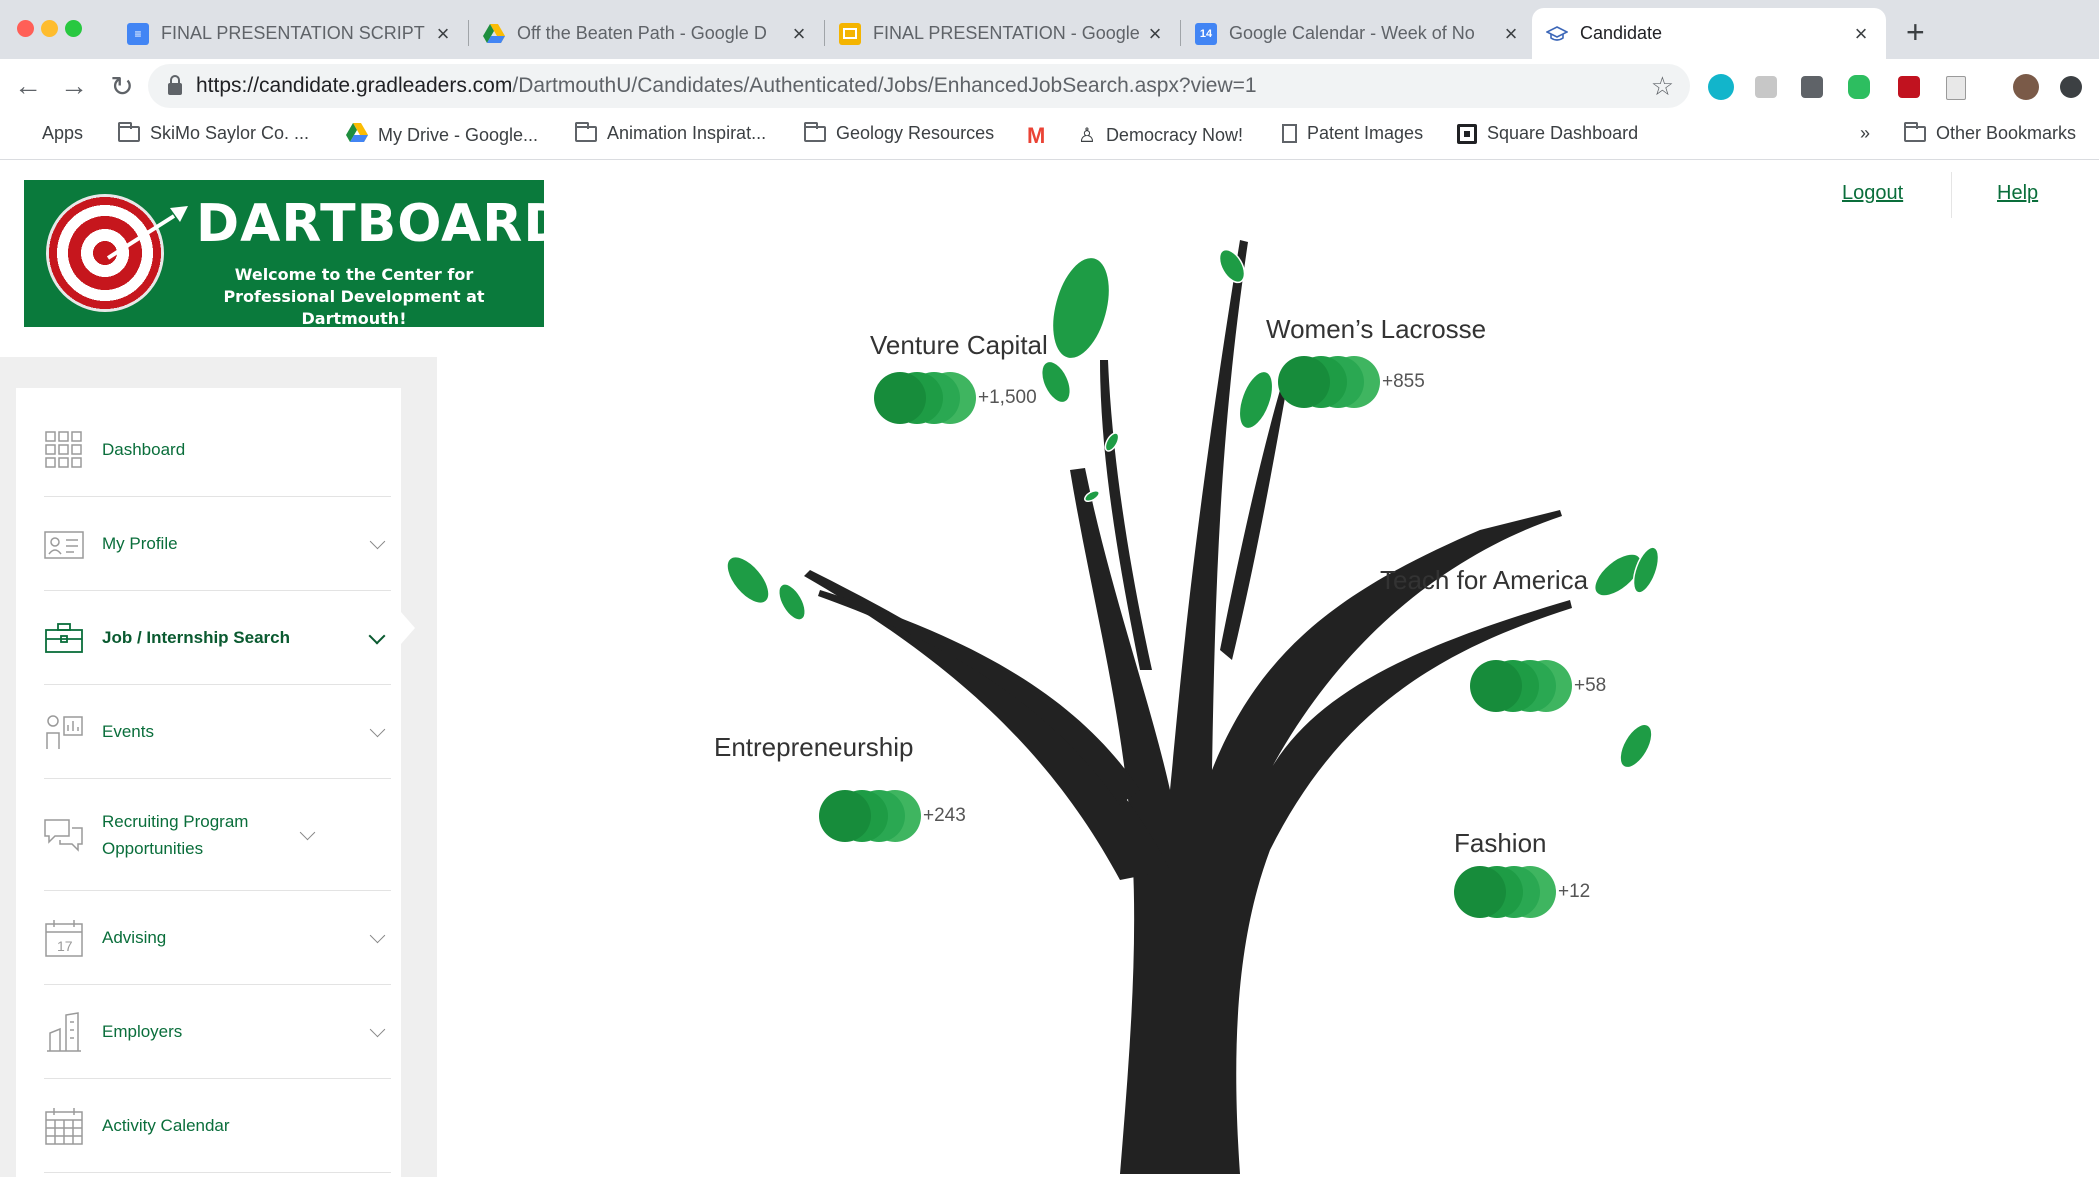 This screenshot has width=2099, height=1178. Describe the element at coordinates (813, 747) in the screenshot. I see `career-title-entrepreneurship: Entrepreneurship` at that location.